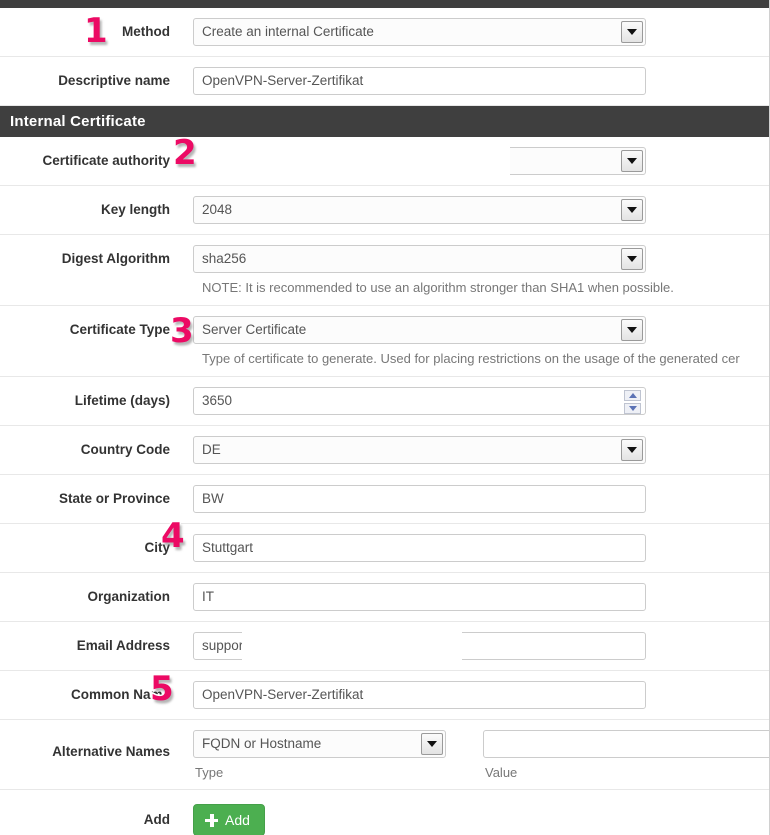  I want to click on field-certificate-authority, so click(474, 160).